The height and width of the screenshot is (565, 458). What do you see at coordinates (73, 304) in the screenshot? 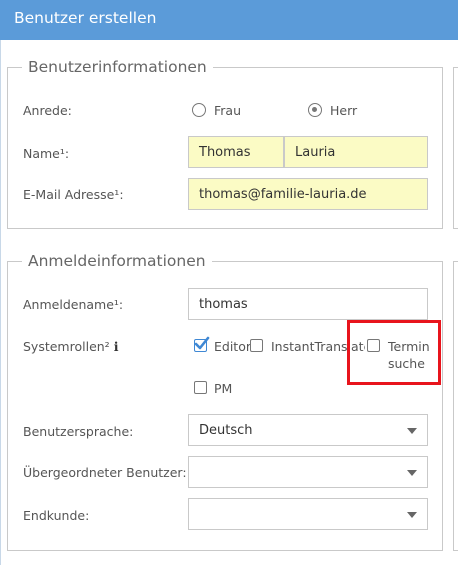
I see `login-name-label: Anmeldename¹:` at bounding box center [73, 304].